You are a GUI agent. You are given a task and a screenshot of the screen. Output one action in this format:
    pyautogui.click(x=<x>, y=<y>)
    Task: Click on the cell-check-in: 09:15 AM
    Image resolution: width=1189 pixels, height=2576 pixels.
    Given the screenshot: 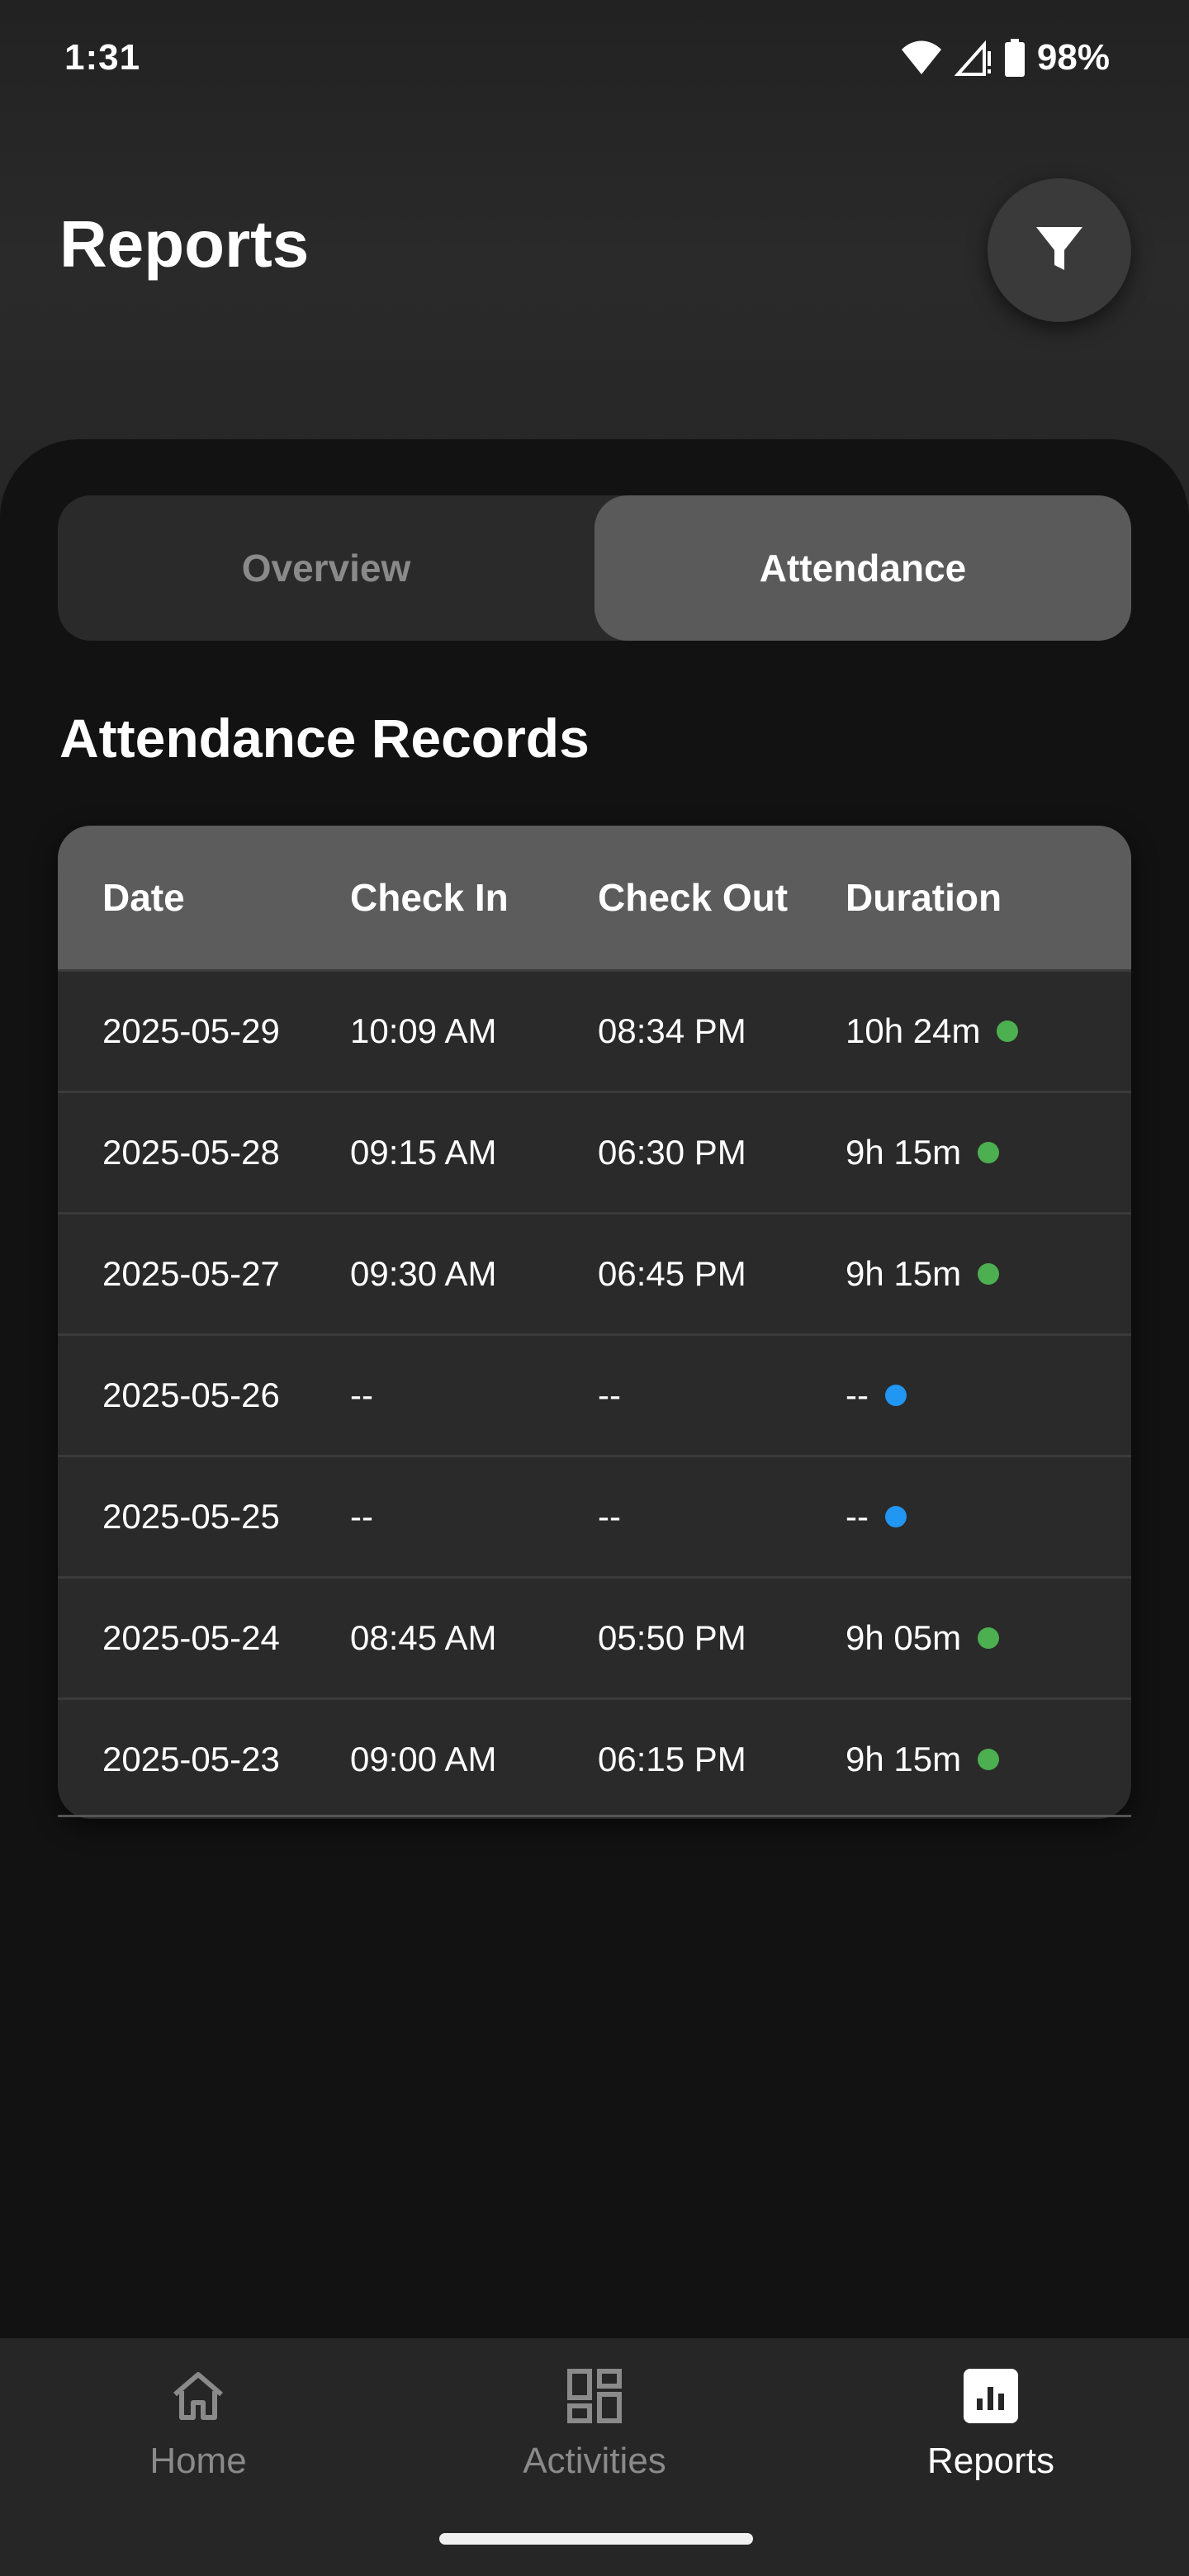 What is the action you would take?
    pyautogui.click(x=423, y=1152)
    